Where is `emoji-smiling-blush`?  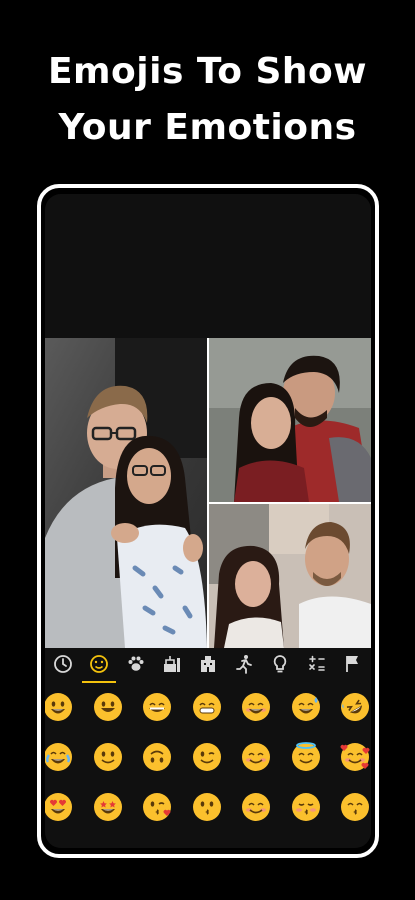
emoji-smiling-blush is located at coordinates (256, 757).